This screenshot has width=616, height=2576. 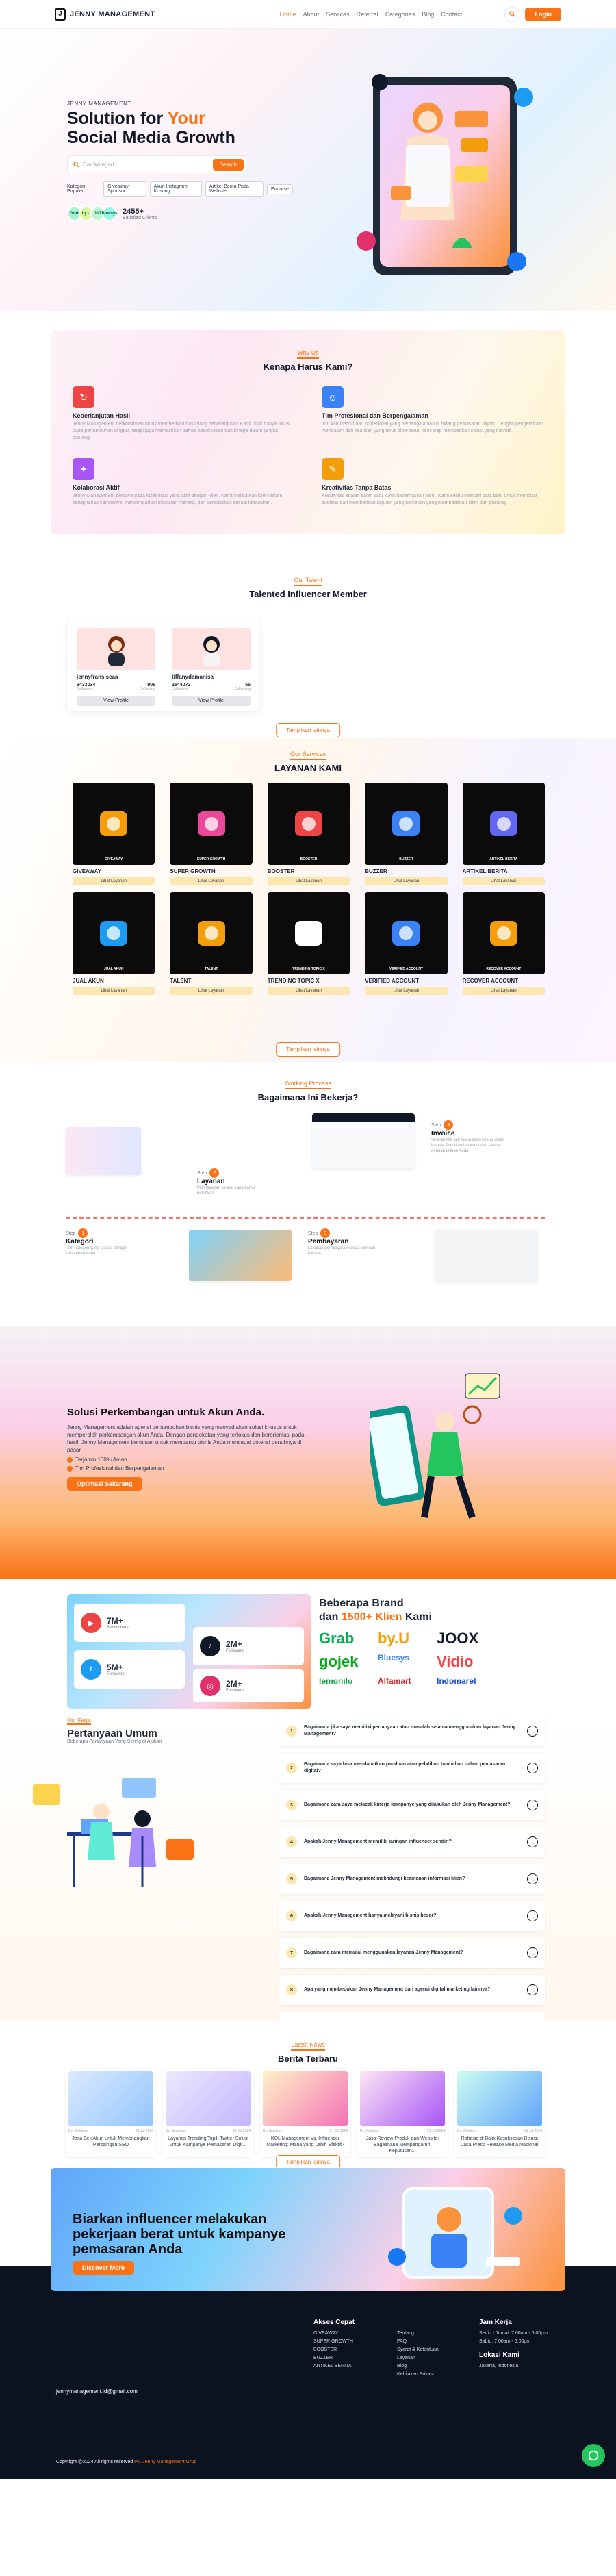 What do you see at coordinates (279, 189) in the screenshot?
I see `category-chip: Endorse` at bounding box center [279, 189].